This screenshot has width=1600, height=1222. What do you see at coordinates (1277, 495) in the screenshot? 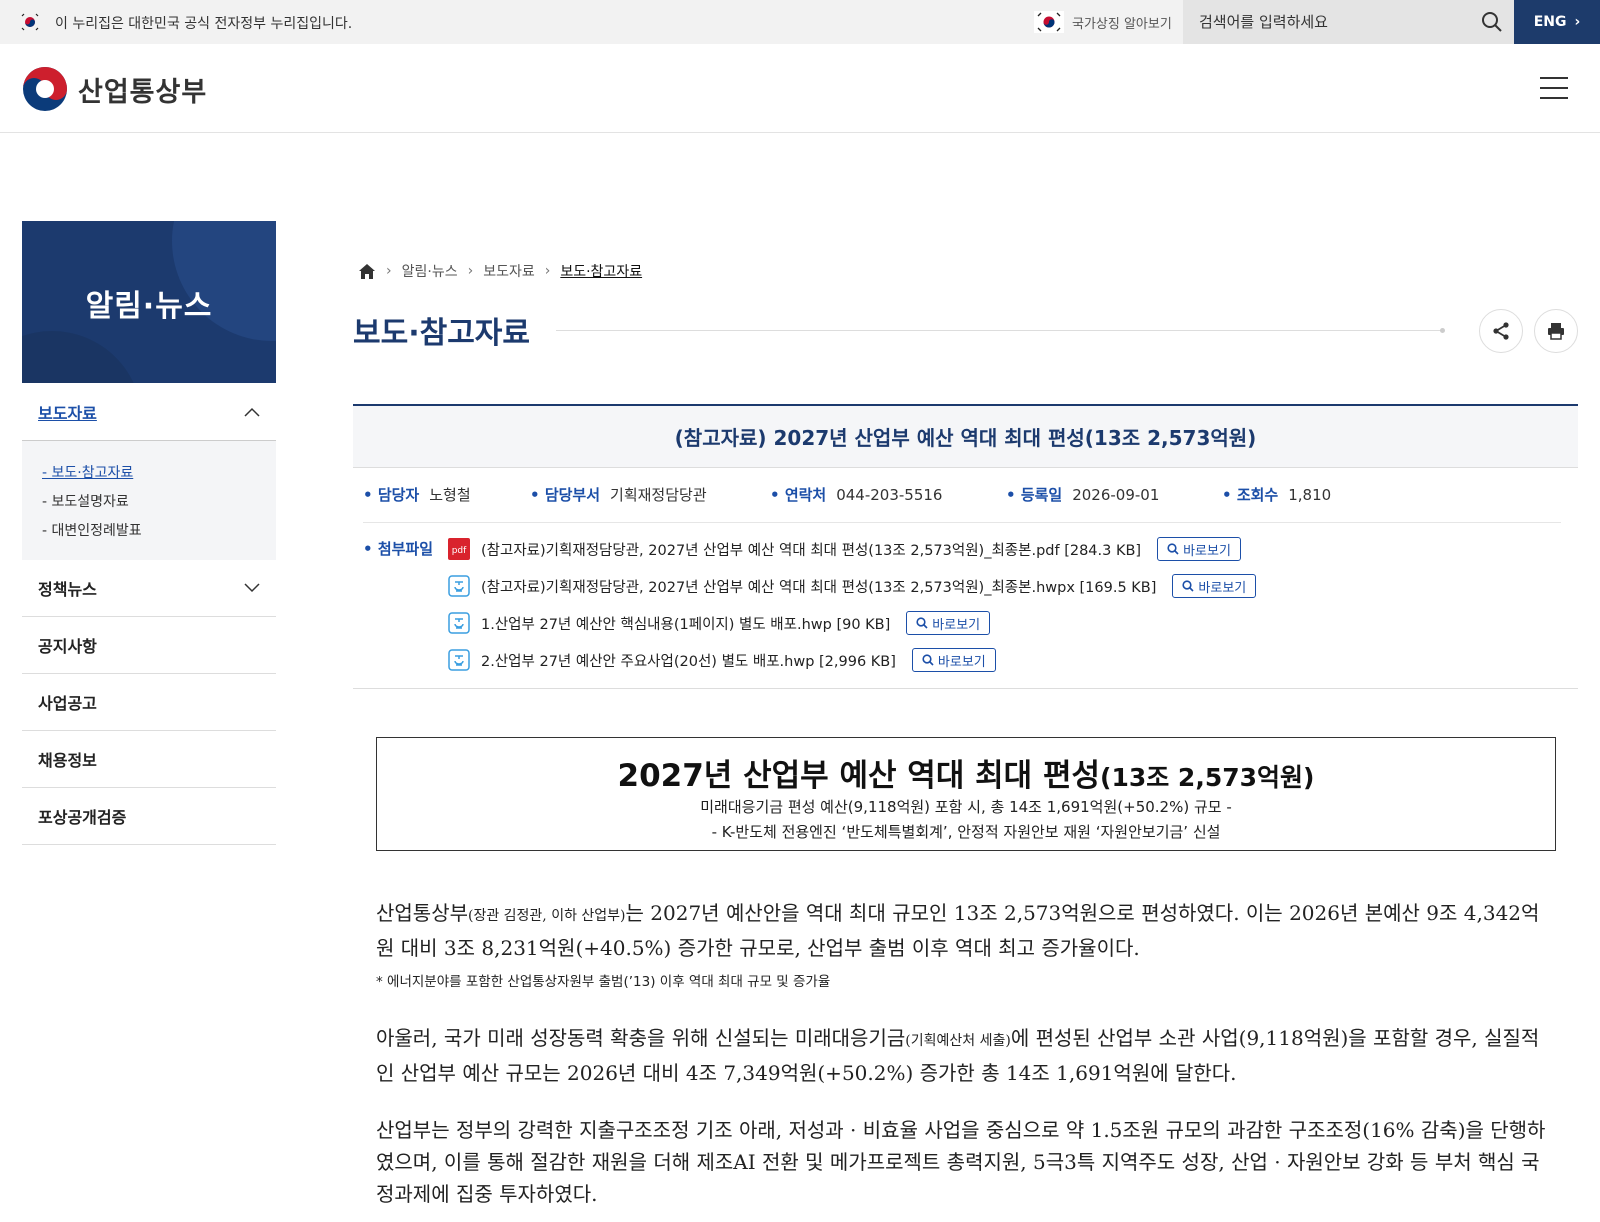
I see `meta-views: • 조회수 1,810` at bounding box center [1277, 495].